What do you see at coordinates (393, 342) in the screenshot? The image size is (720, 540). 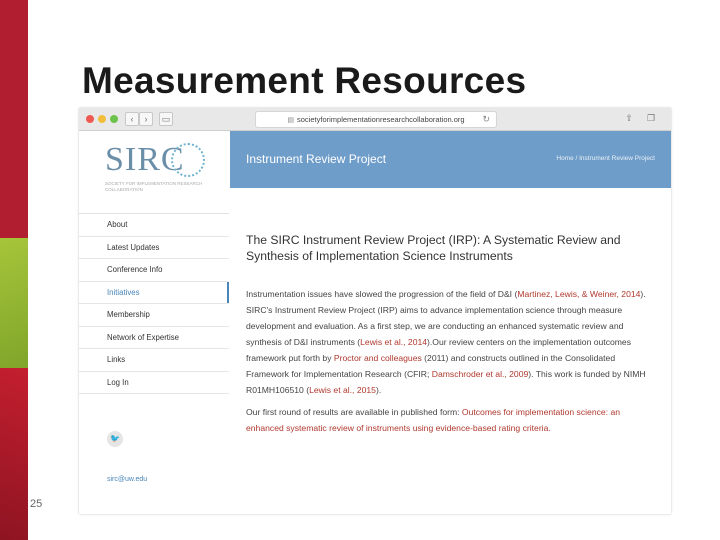 I see `citation-link-lewis-2014: Lewis et al., 2014` at bounding box center [393, 342].